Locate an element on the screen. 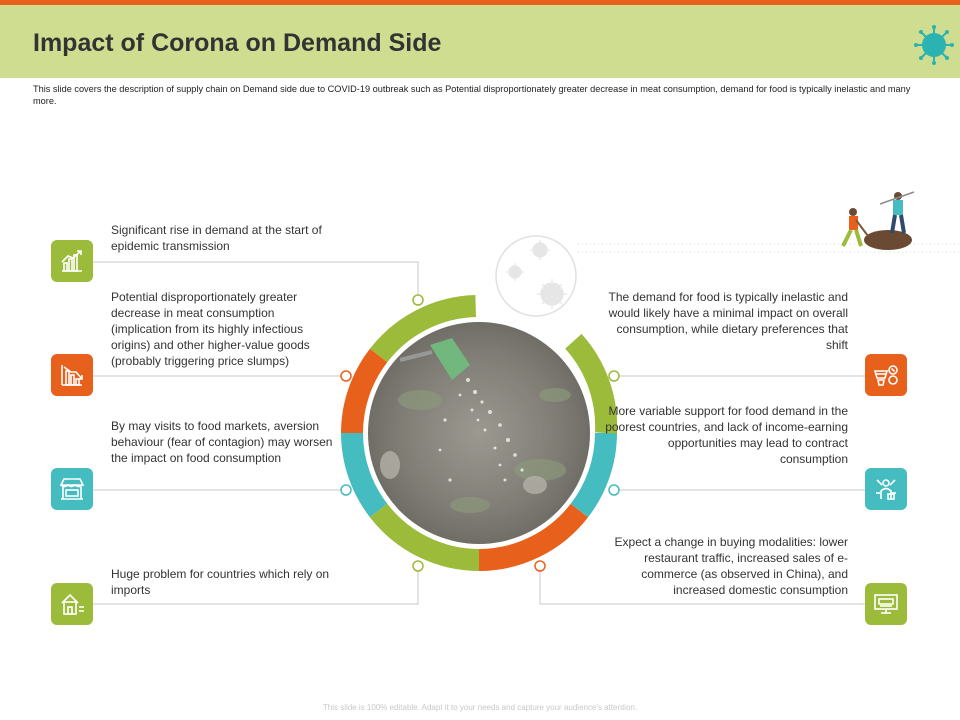 Image resolution: width=960 pixels, height=720 pixels. center-photo is located at coordinates (479, 433).